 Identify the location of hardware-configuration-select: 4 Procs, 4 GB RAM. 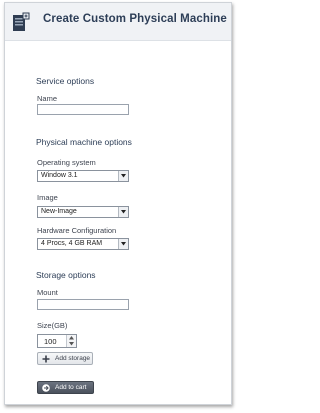
(83, 244).